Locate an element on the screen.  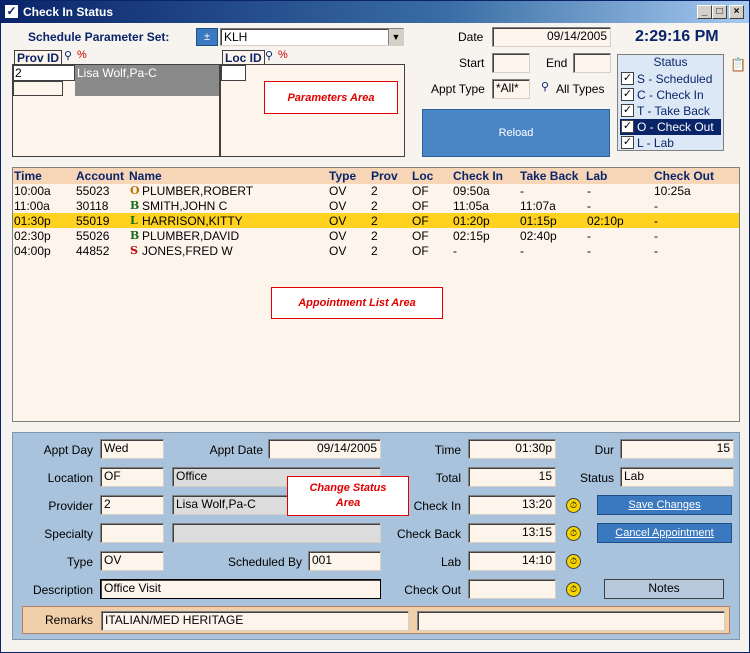
status-item-label: C - Check In is located at coordinates (670, 95).